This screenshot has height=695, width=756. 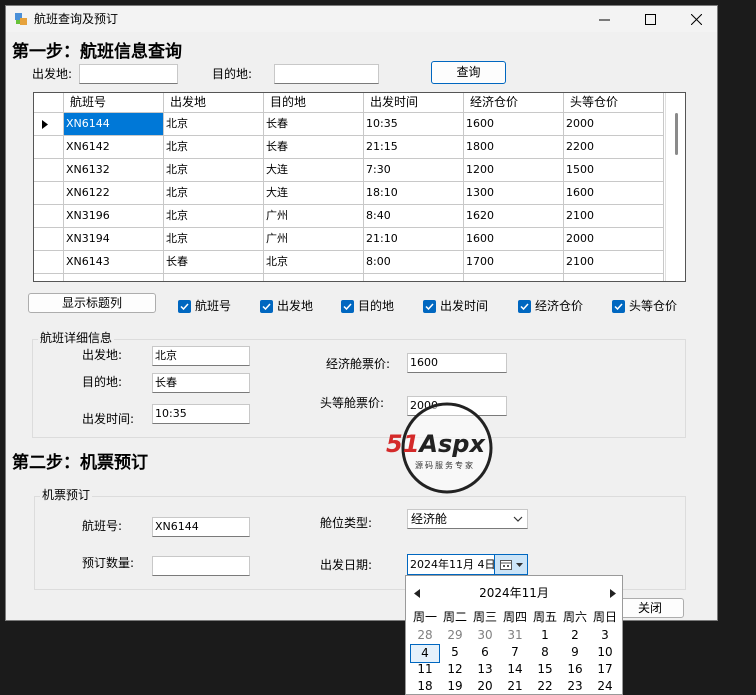 I want to click on calendar-day: 21, so click(x=515, y=686).